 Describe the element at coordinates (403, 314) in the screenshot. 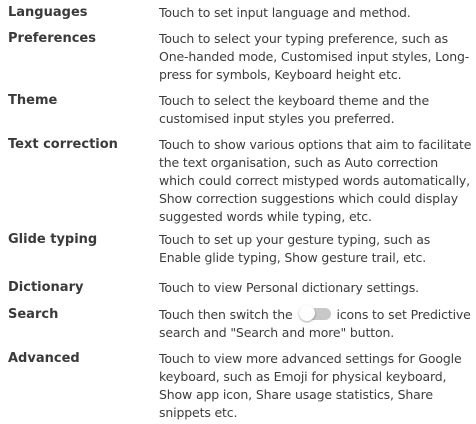

I see `description-text-after-icon: icons to set Predictive` at that location.